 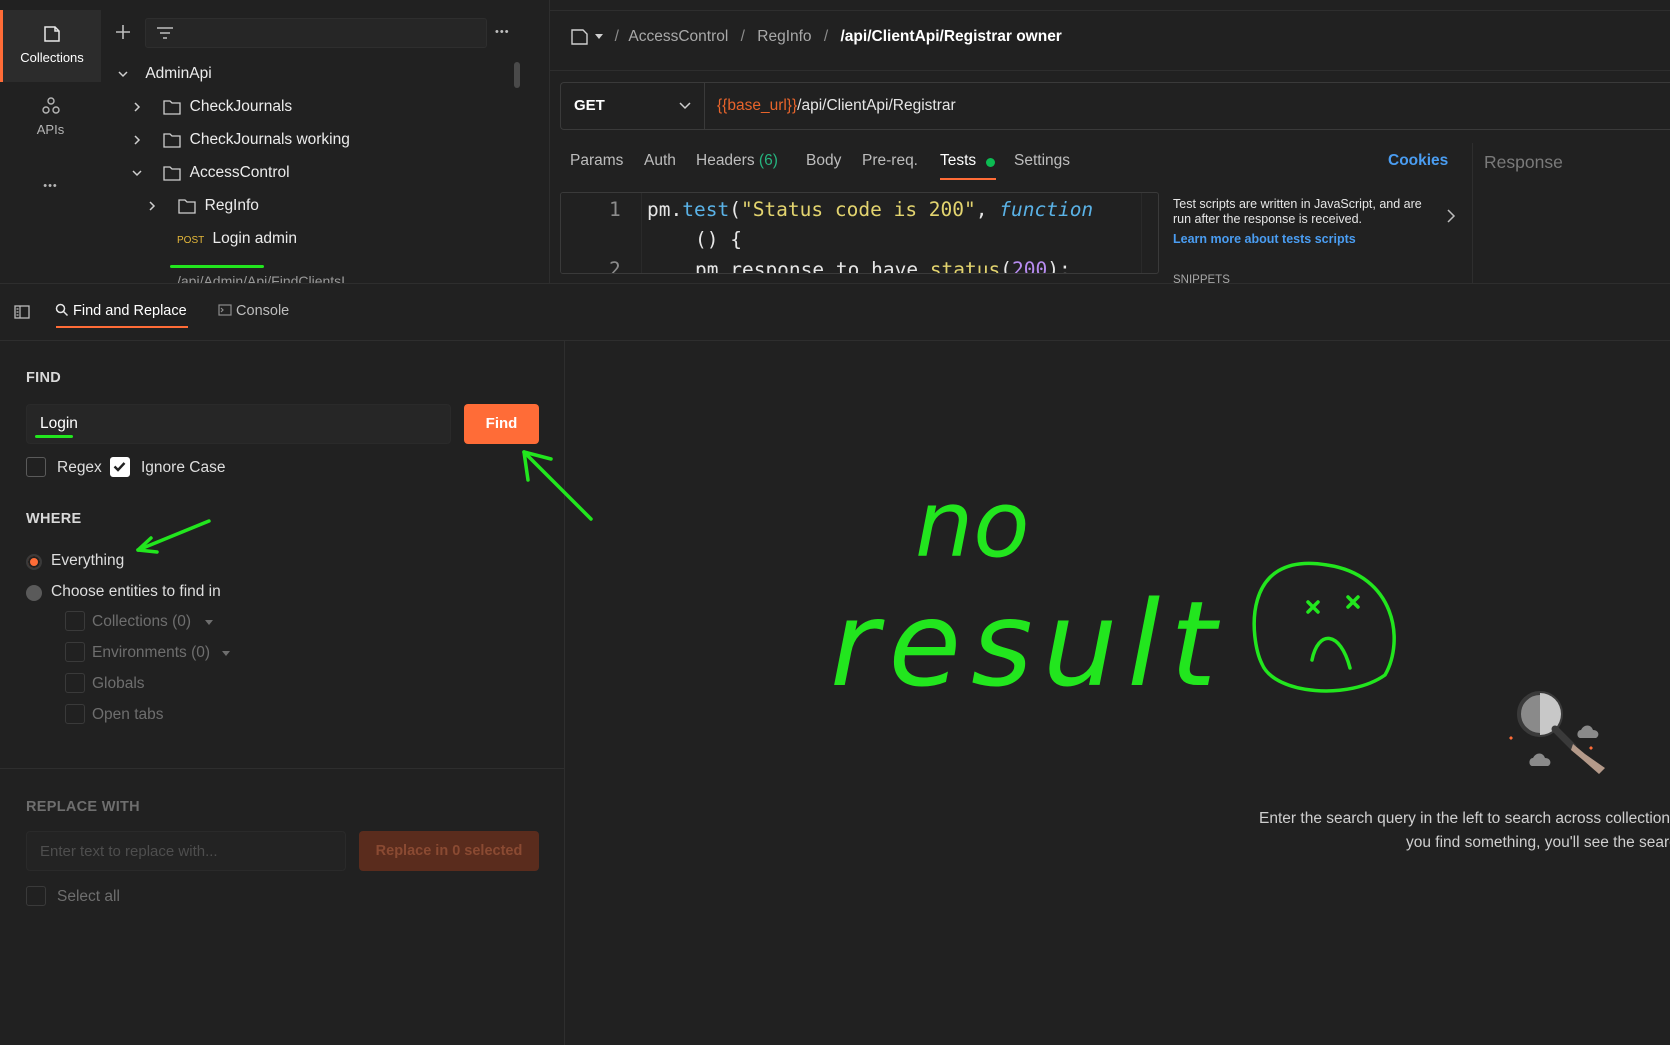 What do you see at coordinates (757, 105) in the screenshot?
I see `url-variable: {{base_url}}` at bounding box center [757, 105].